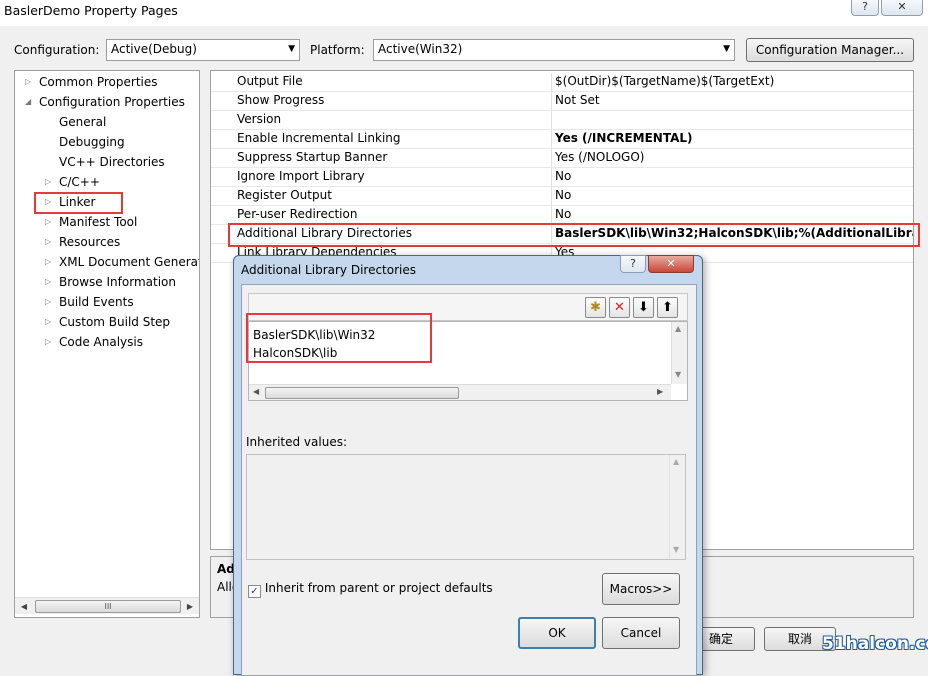 The image size is (928, 676). I want to click on tree-item: Build Events, so click(96, 302).